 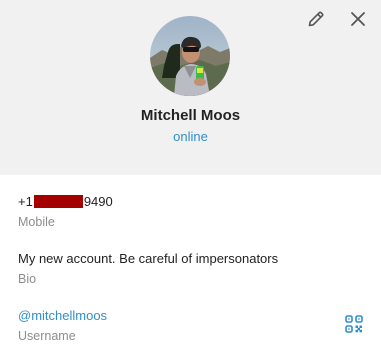 I want to click on profile-status: online, so click(x=190, y=136).